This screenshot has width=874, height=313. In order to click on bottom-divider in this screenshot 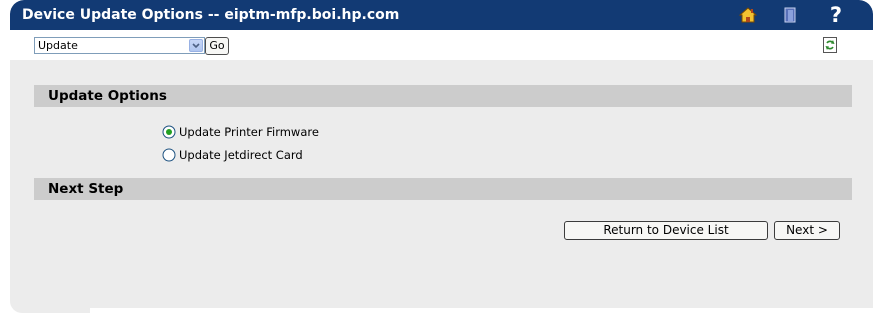, I will do `click(481, 310)`.